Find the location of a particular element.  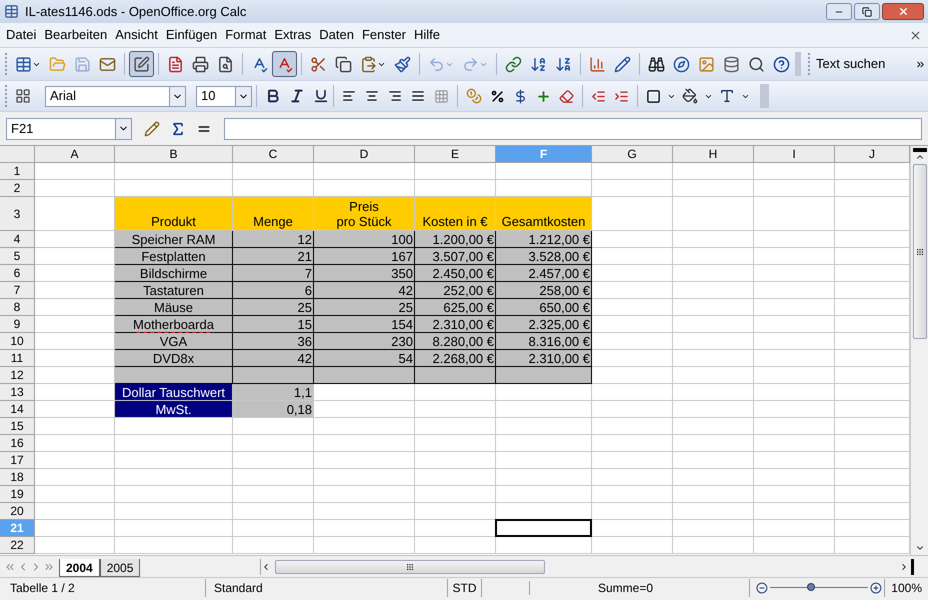

styles-icon is located at coordinates (23, 96).